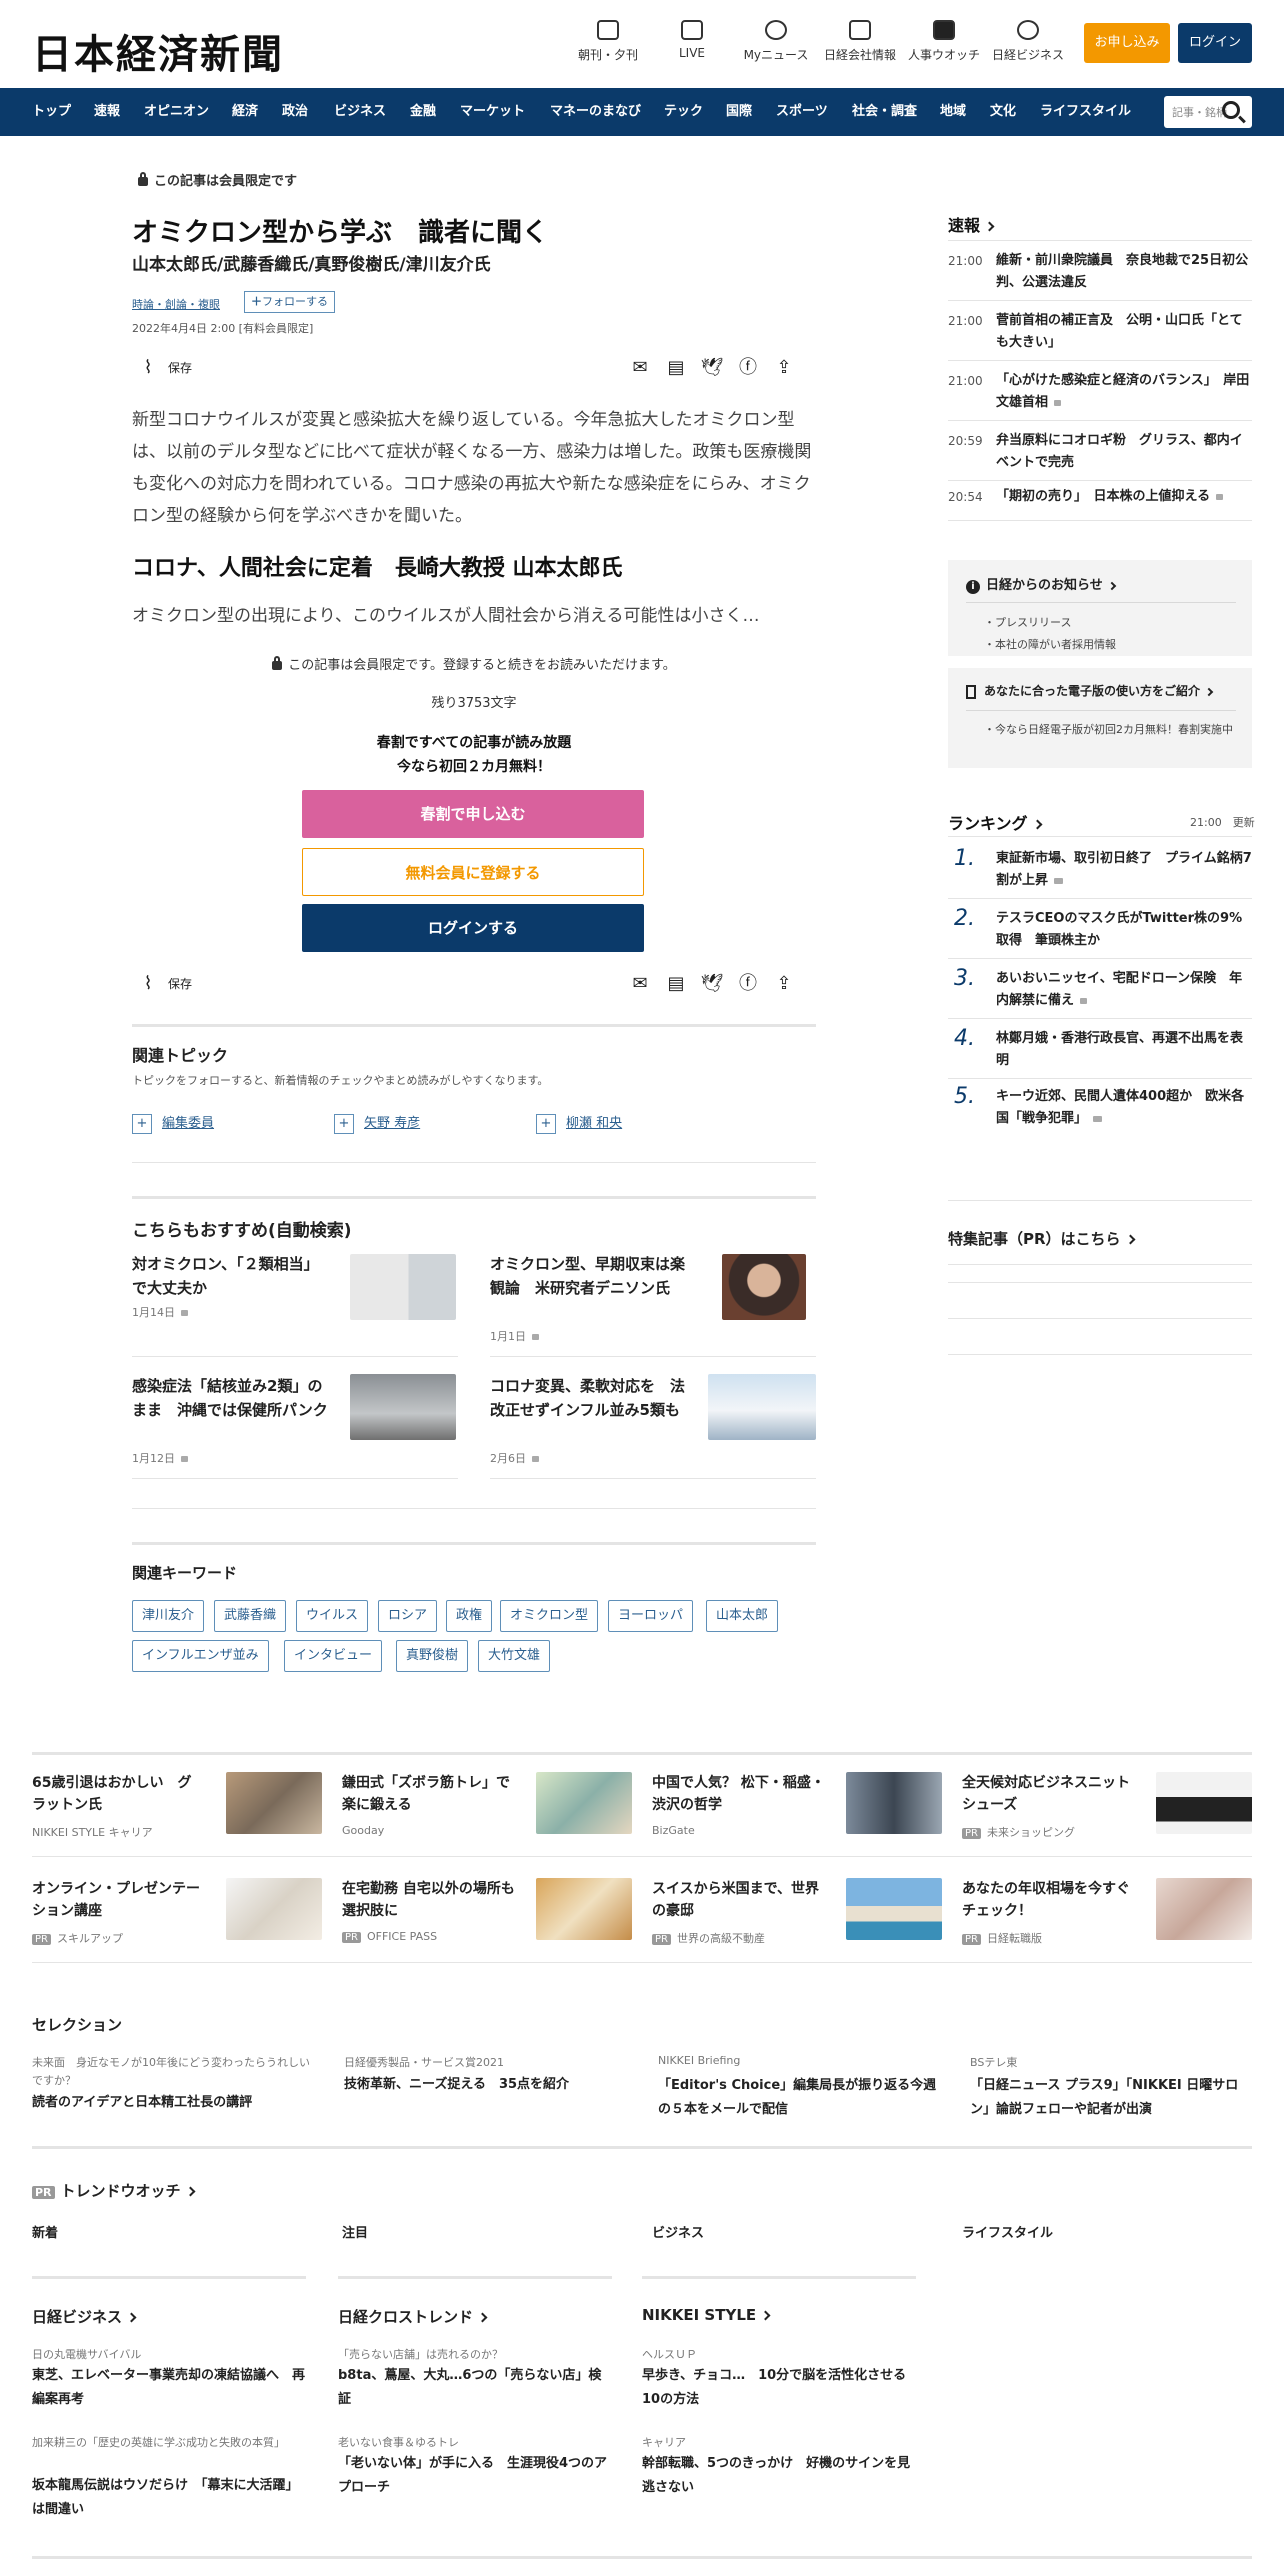 The height and width of the screenshot is (2568, 1284). What do you see at coordinates (469, 1616) in the screenshot?
I see `keyword-tag: 政権` at bounding box center [469, 1616].